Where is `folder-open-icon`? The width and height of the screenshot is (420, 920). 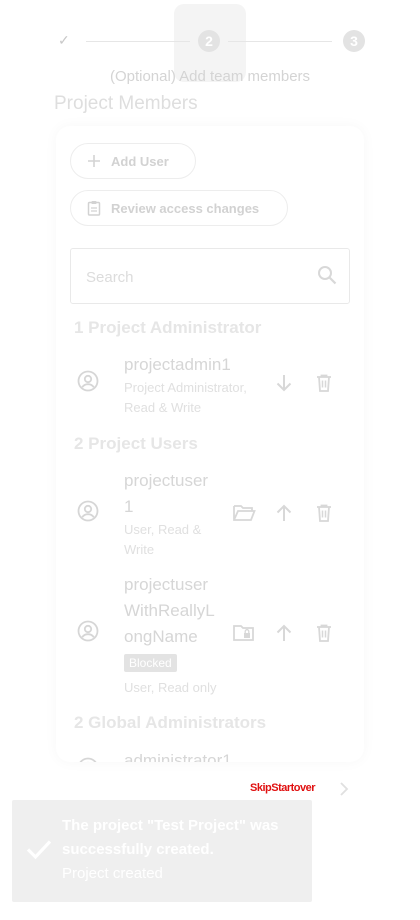
folder-open-icon is located at coordinates (244, 513).